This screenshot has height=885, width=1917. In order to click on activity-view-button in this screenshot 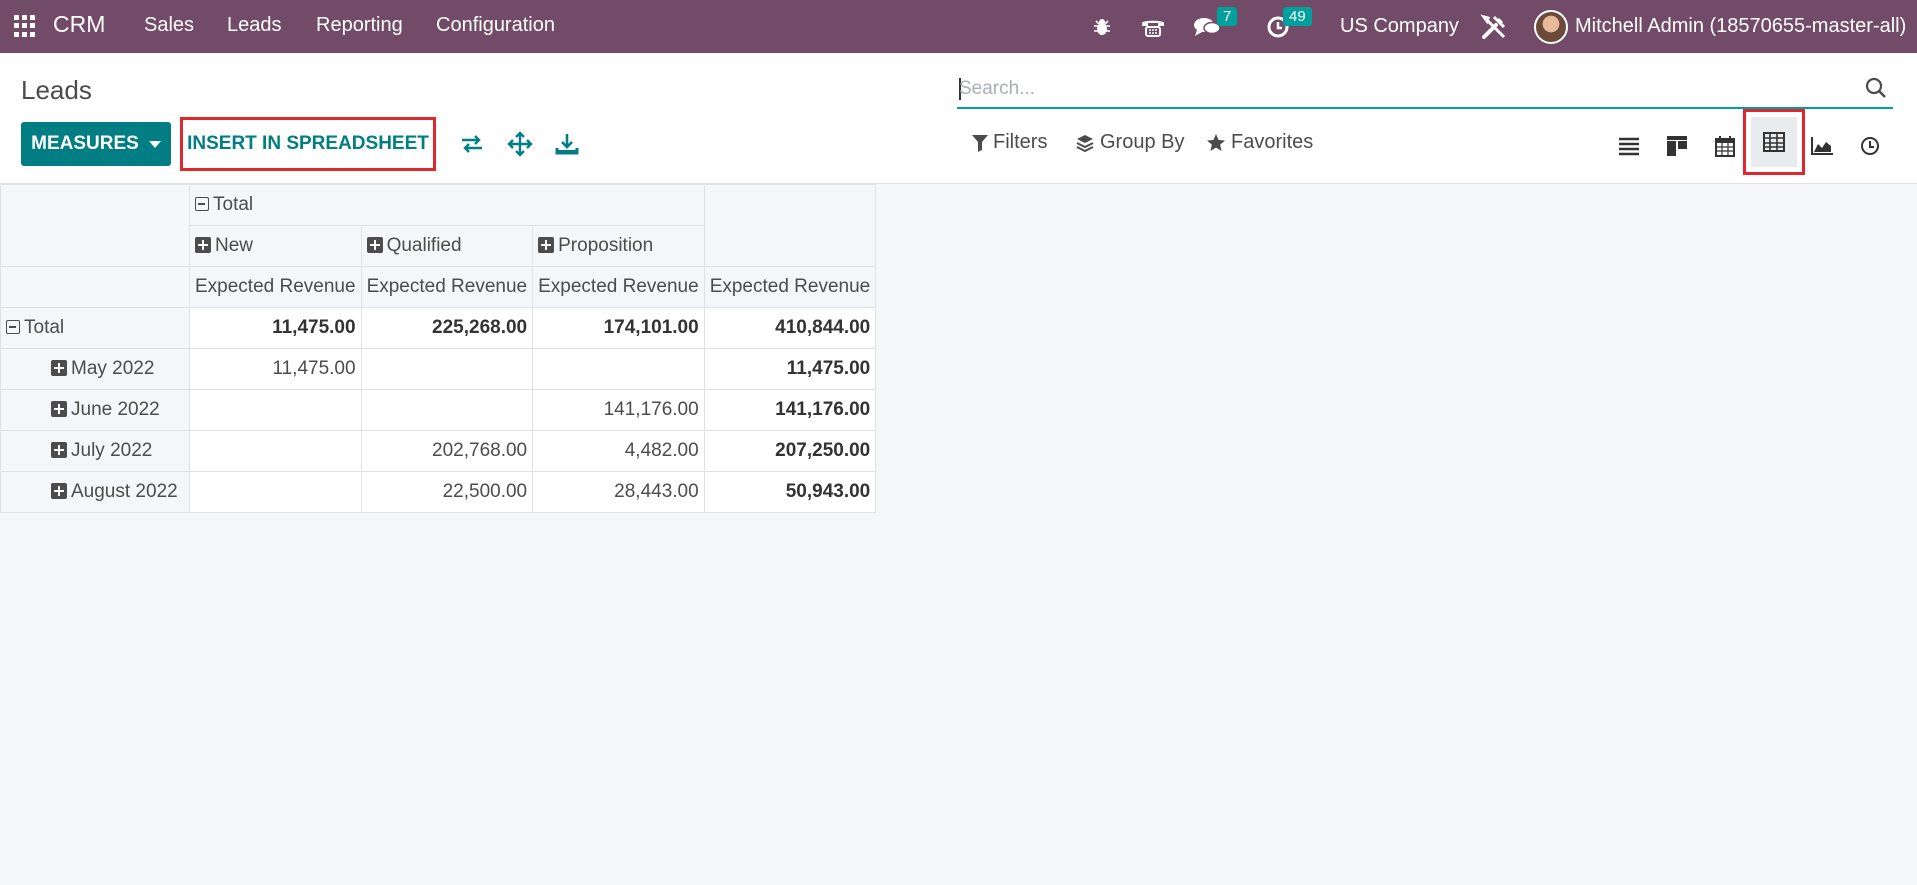, I will do `click(1870, 146)`.